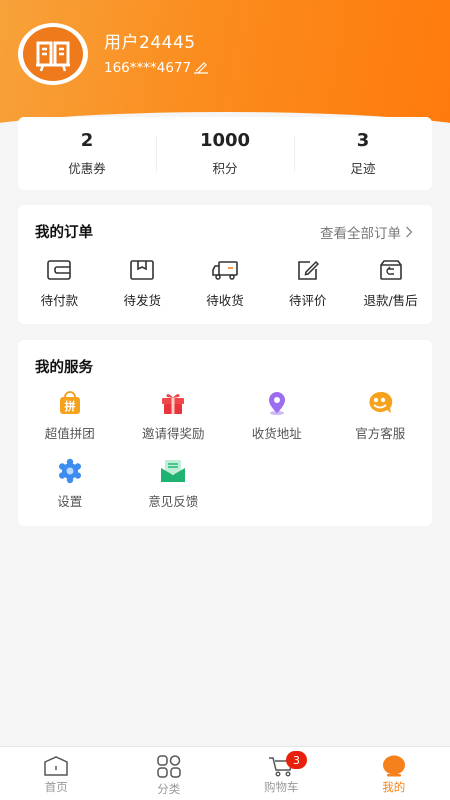 The height and width of the screenshot is (800, 450). I want to click on stat-value: 2, so click(87, 140).